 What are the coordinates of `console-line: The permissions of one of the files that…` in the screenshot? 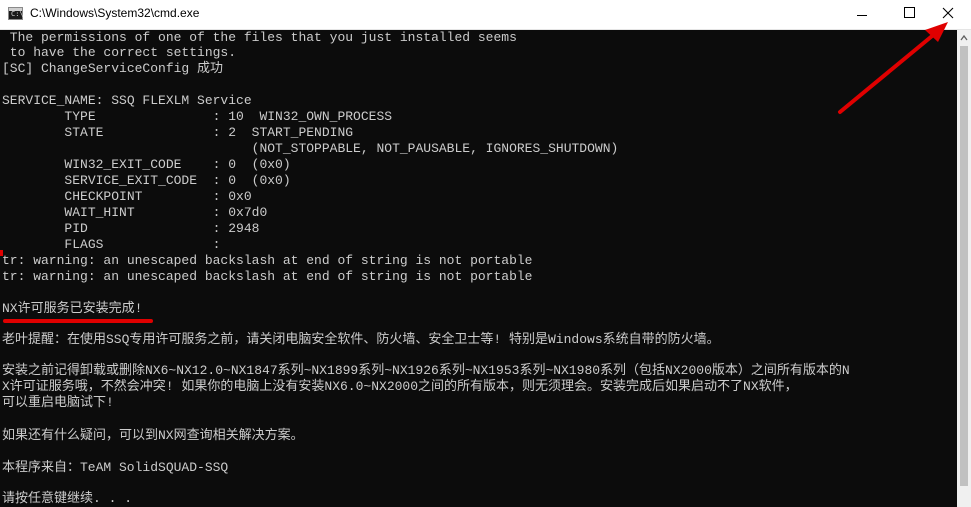 It's located at (259, 37).